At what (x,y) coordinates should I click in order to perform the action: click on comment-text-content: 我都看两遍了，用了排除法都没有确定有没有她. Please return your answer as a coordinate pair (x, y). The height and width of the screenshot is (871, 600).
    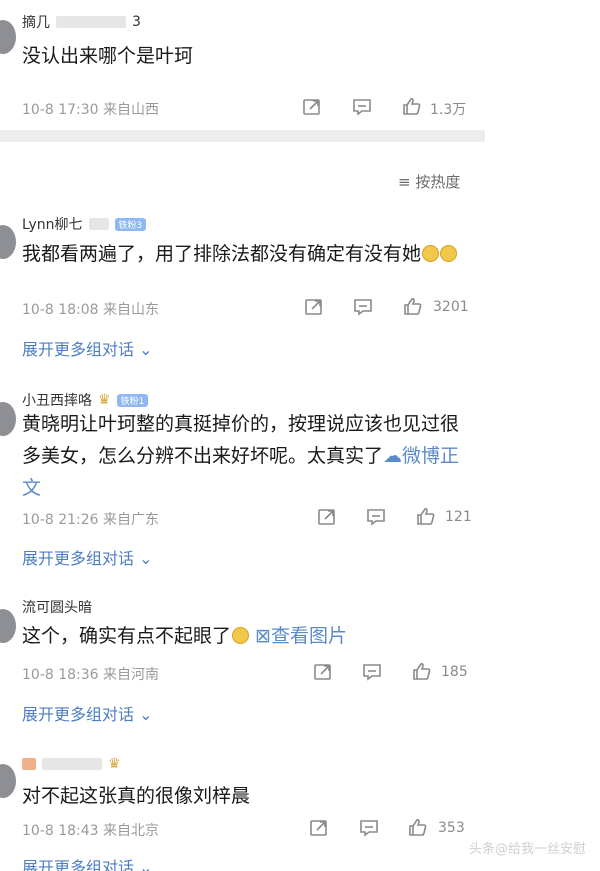
    Looking at the image, I should click on (222, 254).